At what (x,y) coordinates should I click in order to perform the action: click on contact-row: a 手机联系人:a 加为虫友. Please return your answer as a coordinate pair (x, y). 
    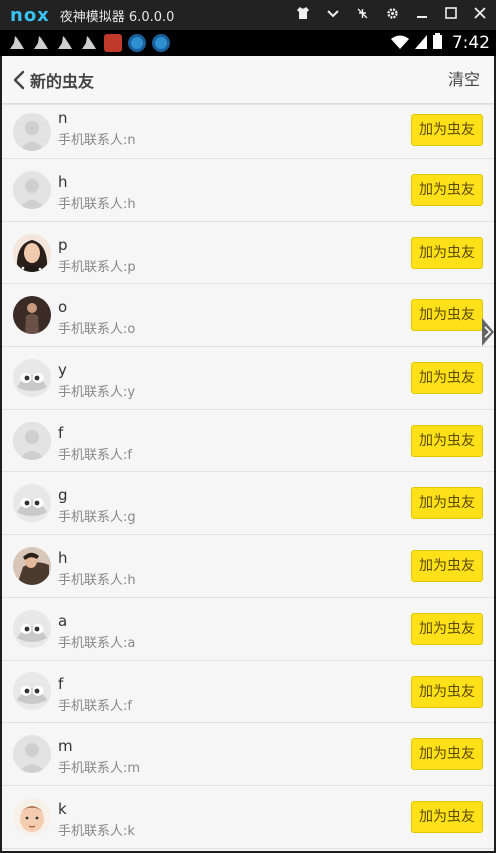
    Looking at the image, I should click on (248, 629).